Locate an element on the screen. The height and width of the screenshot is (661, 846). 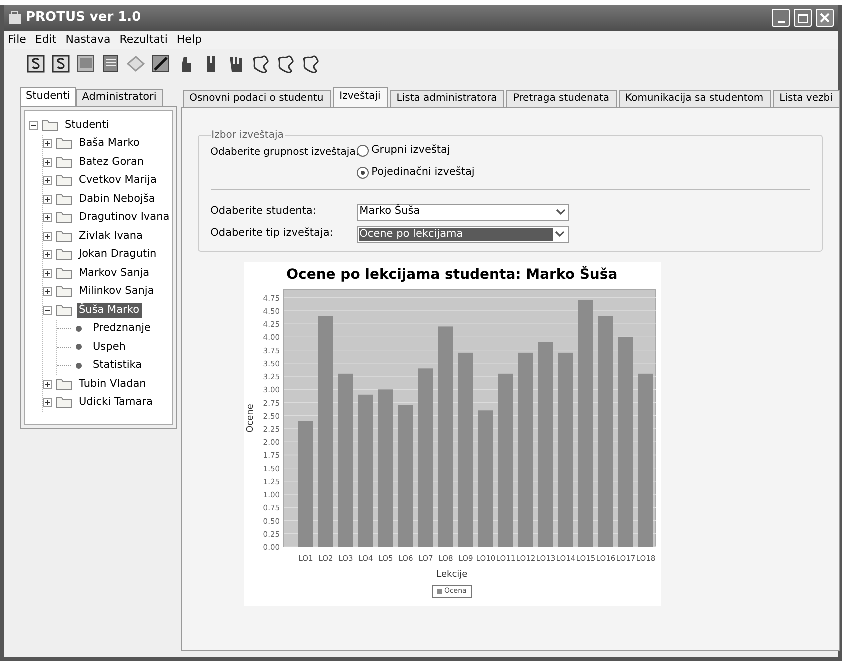
tab: Izveštaji is located at coordinates (360, 97).